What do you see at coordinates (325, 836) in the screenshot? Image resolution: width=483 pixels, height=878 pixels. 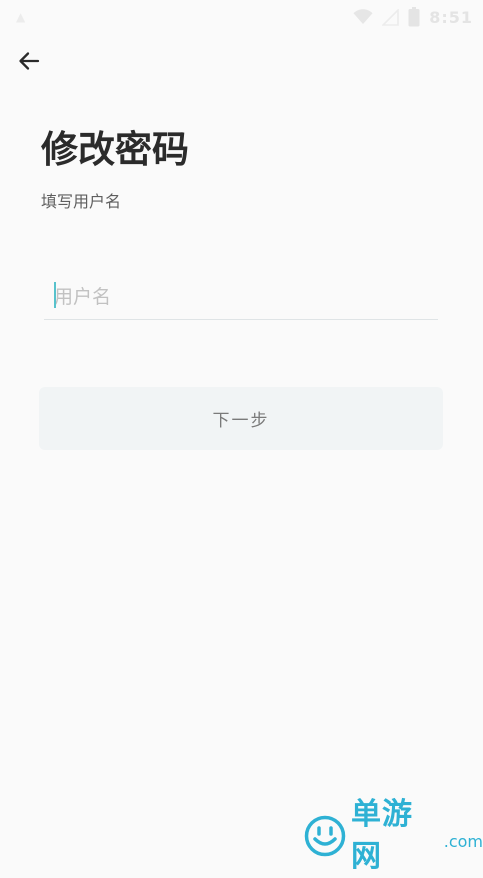 I see `smiley-icon` at bounding box center [325, 836].